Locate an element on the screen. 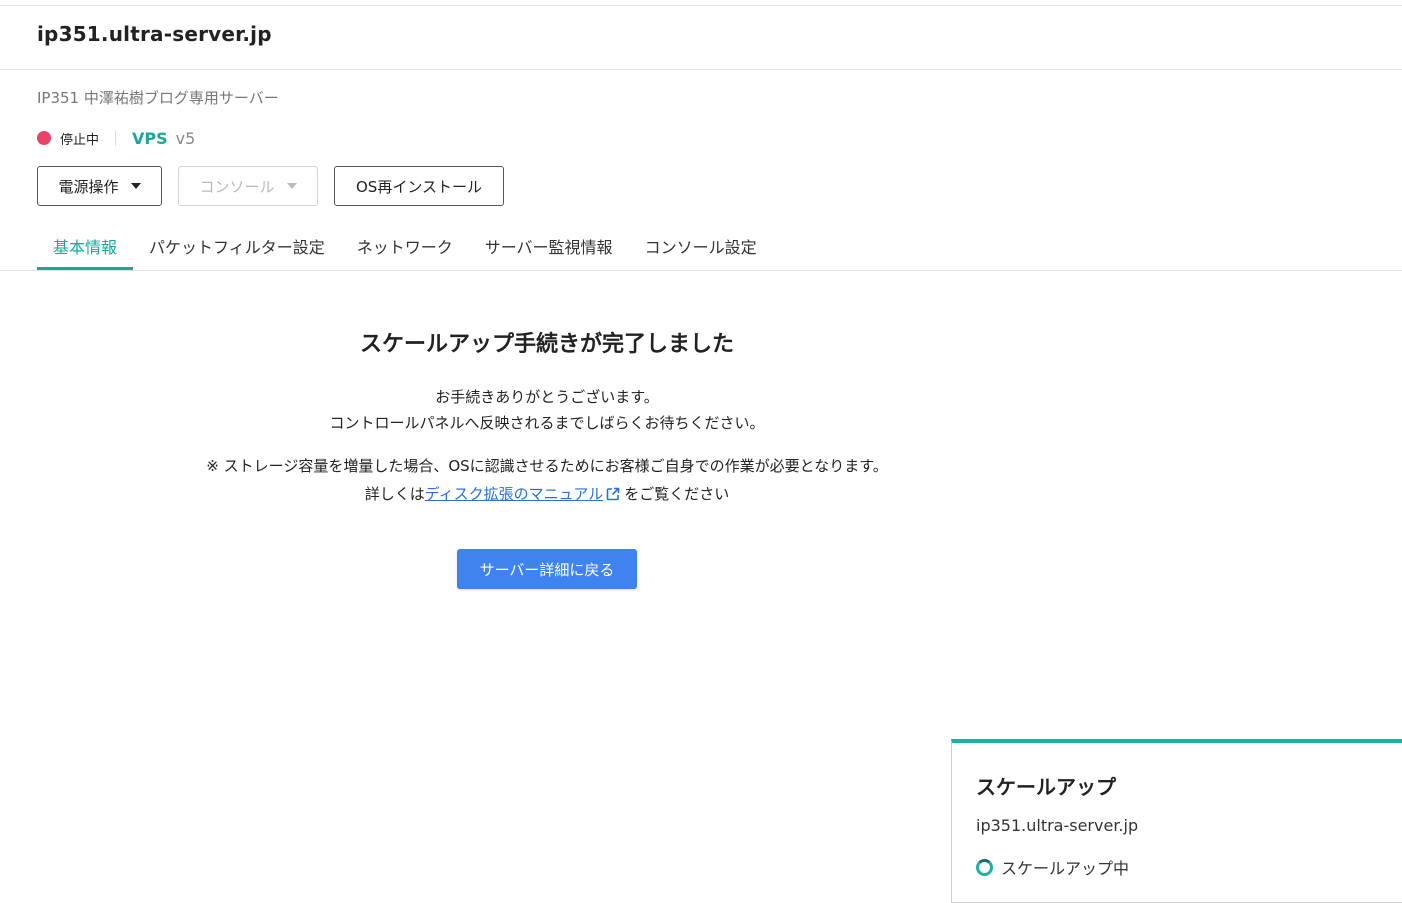 The width and height of the screenshot is (1402, 903). plan-name: VPS is located at coordinates (150, 138).